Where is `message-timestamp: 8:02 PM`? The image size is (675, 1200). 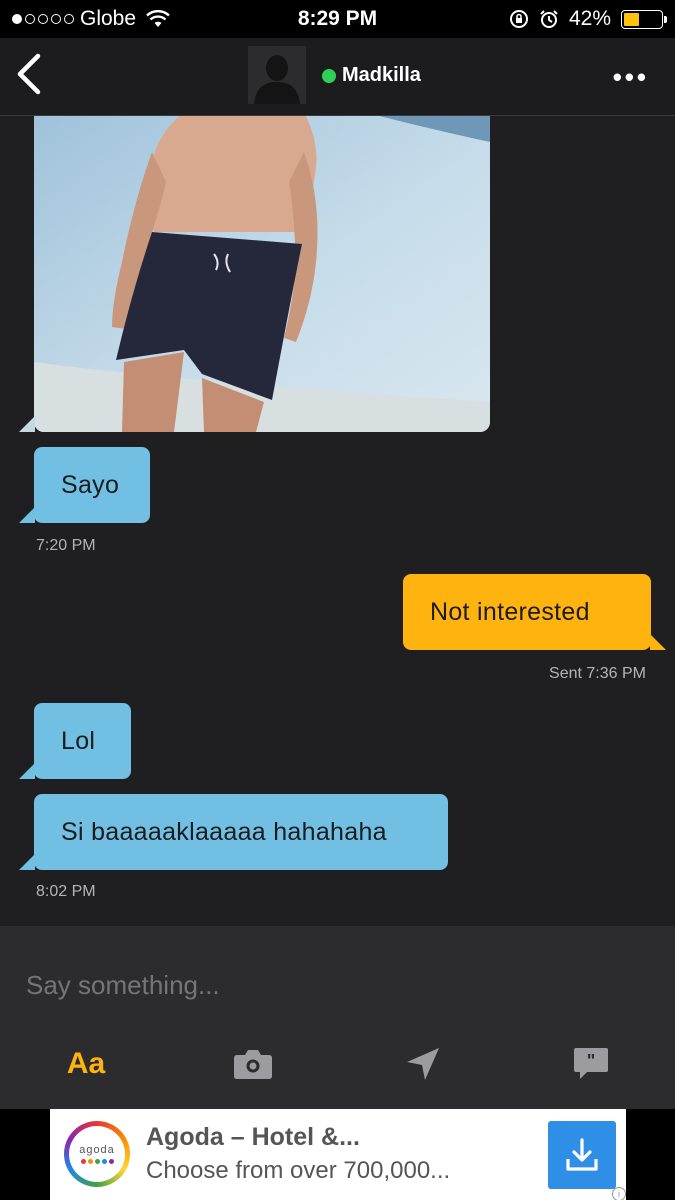 message-timestamp: 8:02 PM is located at coordinates (66, 891).